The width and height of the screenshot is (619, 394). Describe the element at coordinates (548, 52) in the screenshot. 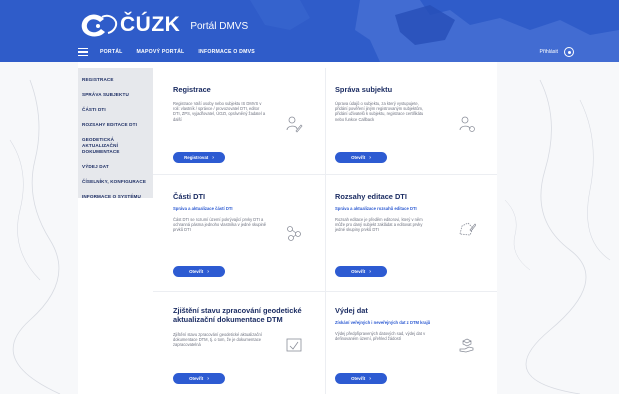

I see `login-label: Přihlásit` at that location.